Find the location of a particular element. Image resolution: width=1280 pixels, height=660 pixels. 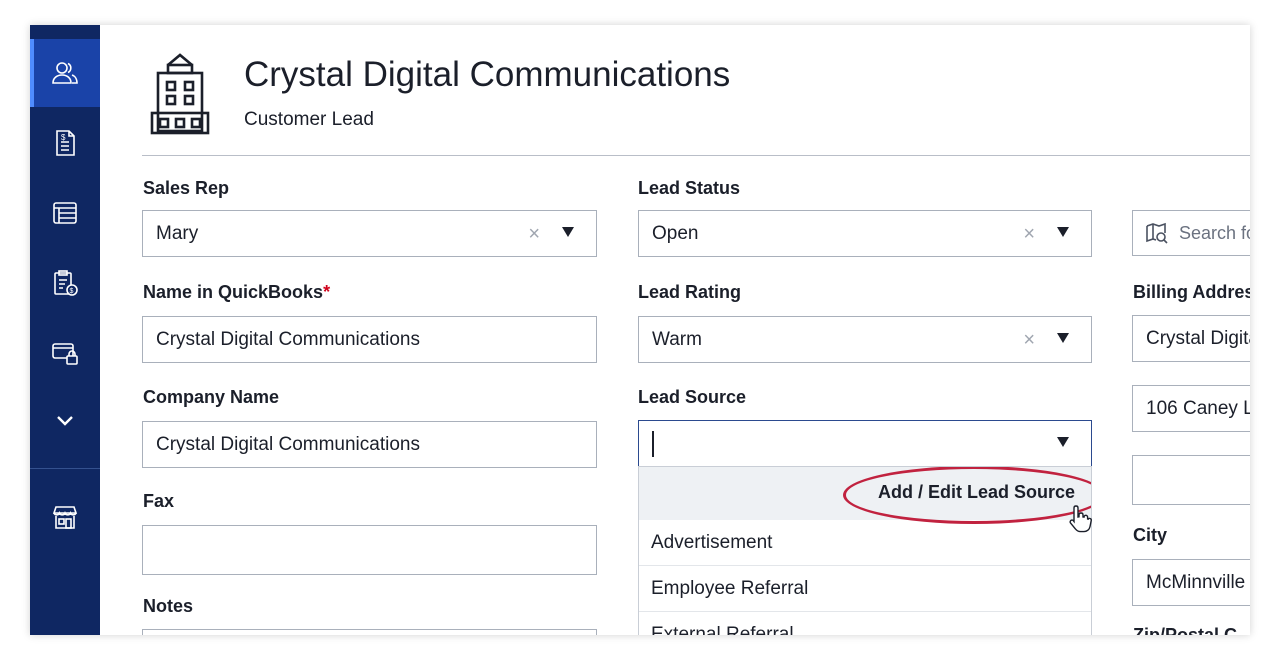

name-in-quickbooks-label-text: Name in QuickBooks is located at coordinates (233, 292).